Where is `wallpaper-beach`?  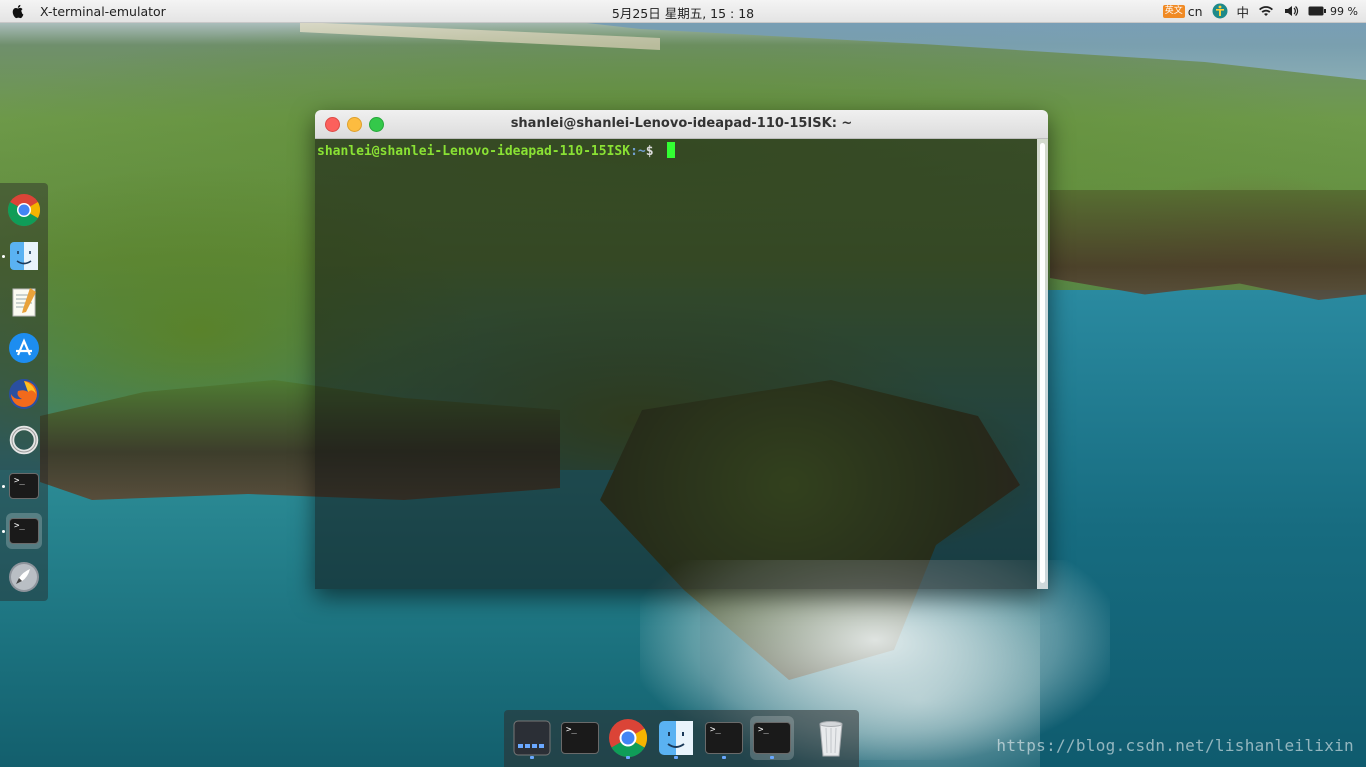 wallpaper-beach is located at coordinates (480, 36).